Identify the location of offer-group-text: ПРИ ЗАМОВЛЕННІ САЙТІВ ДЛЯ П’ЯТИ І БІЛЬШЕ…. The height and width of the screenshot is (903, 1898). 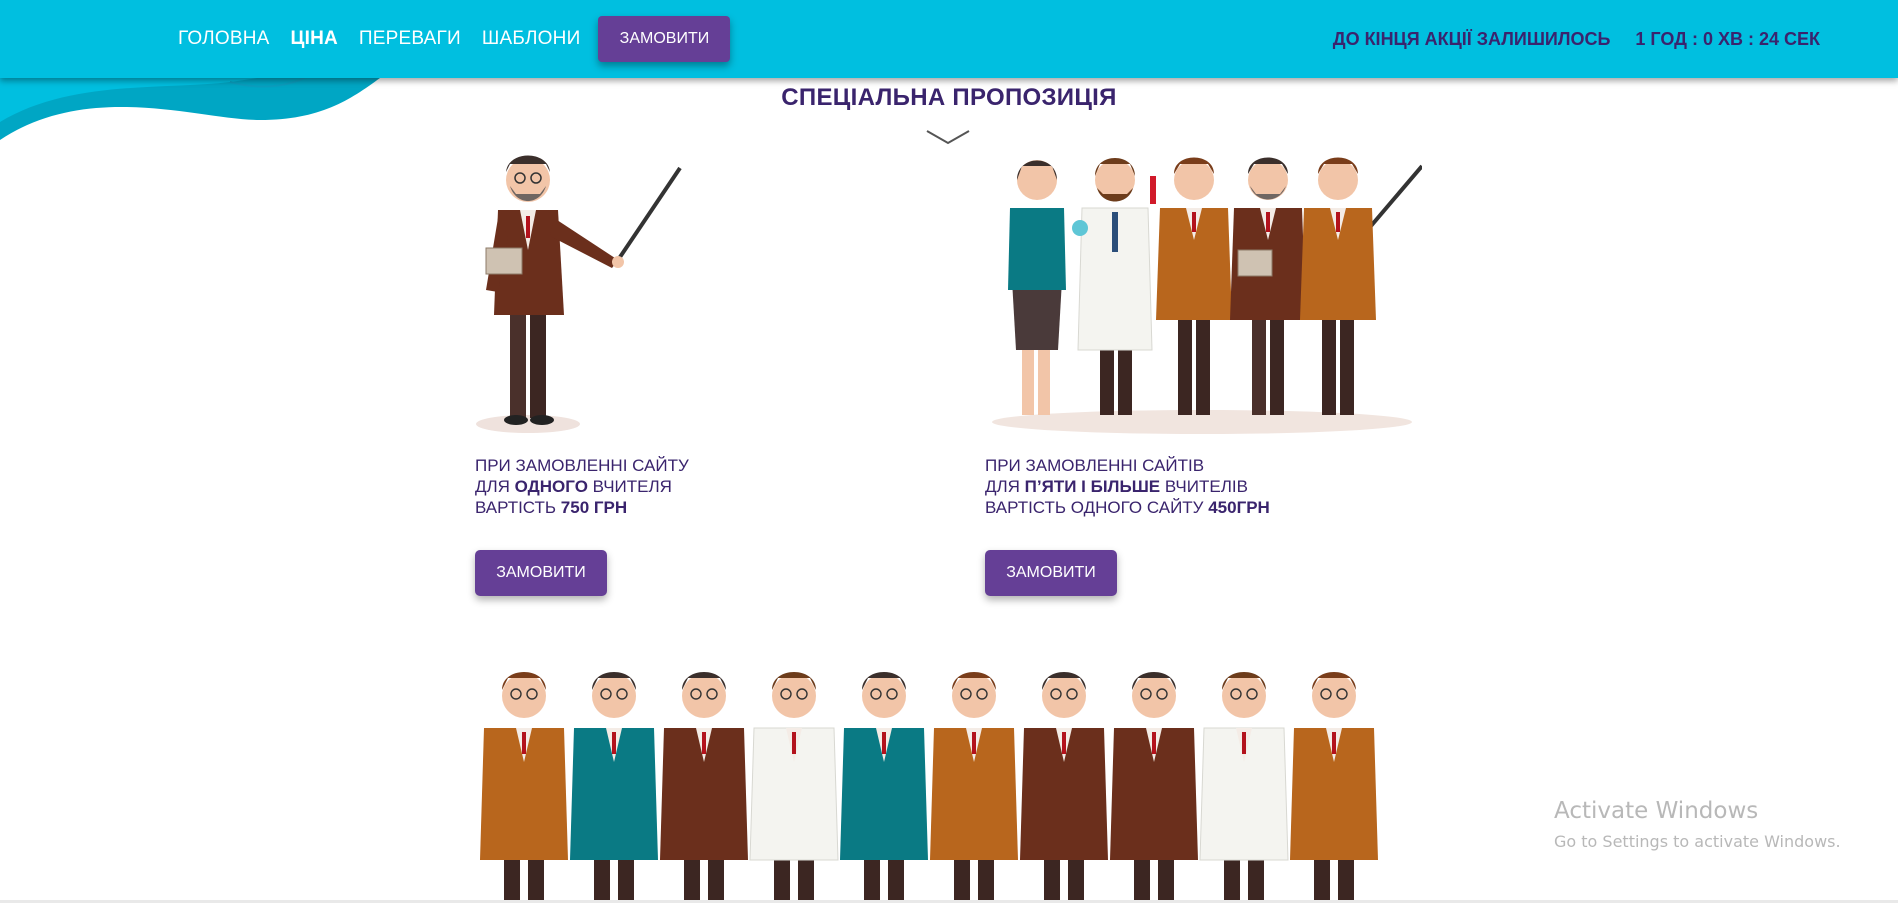
(1127, 486).